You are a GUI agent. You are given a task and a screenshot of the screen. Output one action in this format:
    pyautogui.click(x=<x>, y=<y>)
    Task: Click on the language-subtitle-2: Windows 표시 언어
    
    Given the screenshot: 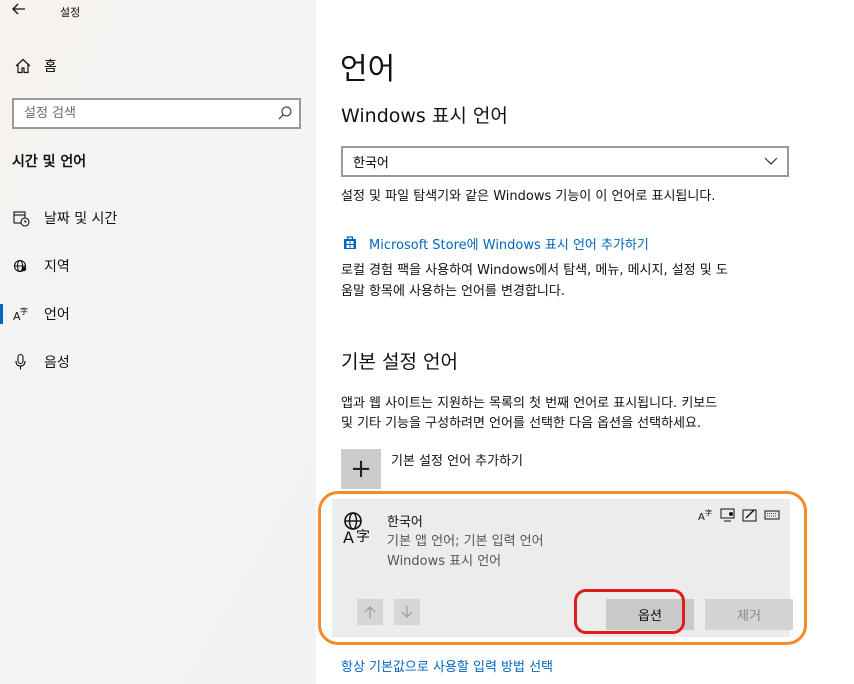 What is the action you would take?
    pyautogui.click(x=444, y=561)
    